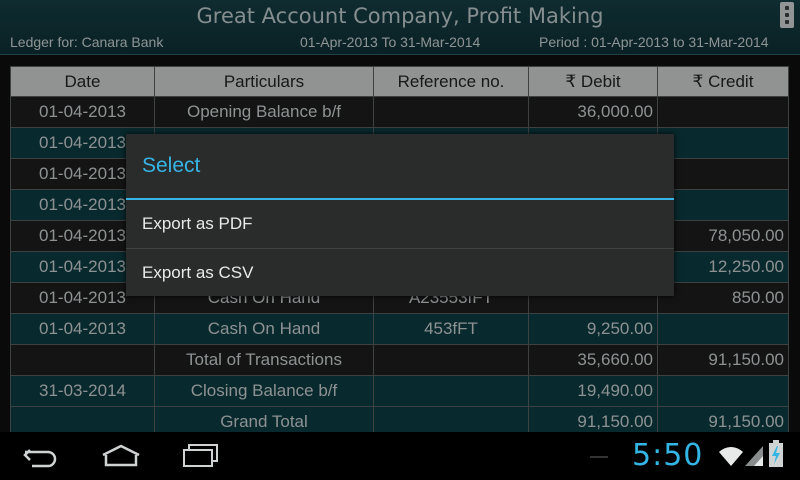 Image resolution: width=800 pixels, height=480 pixels. What do you see at coordinates (400, 456) in the screenshot?
I see `system-nav-bar: 5:50` at bounding box center [400, 456].